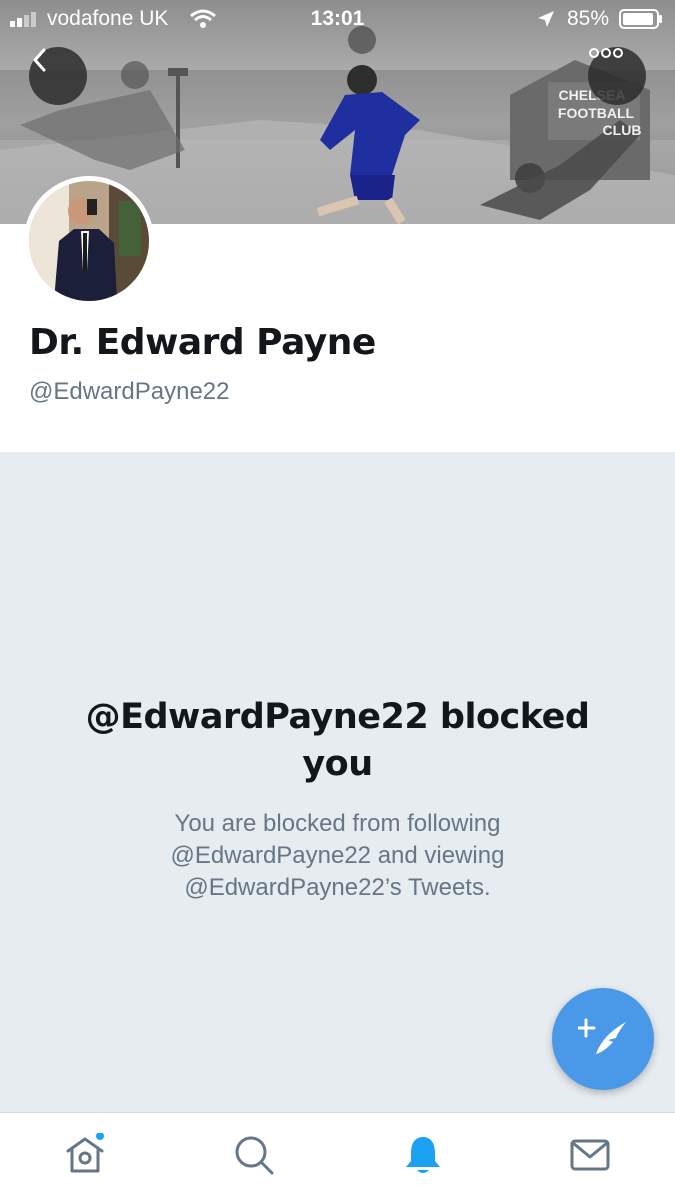  What do you see at coordinates (606, 53) in the screenshot?
I see `more-dots-icon` at bounding box center [606, 53].